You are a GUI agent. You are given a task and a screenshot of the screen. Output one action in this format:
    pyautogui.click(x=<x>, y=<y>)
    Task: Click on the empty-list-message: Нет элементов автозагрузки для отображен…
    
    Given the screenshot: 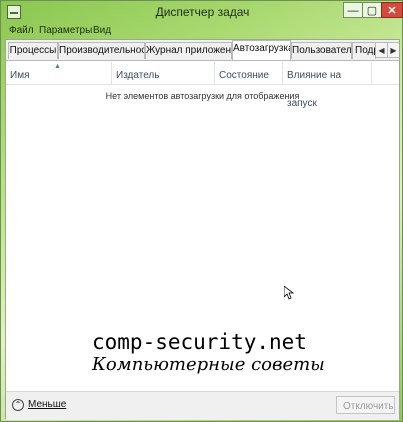 What is the action you would take?
    pyautogui.click(x=202, y=96)
    